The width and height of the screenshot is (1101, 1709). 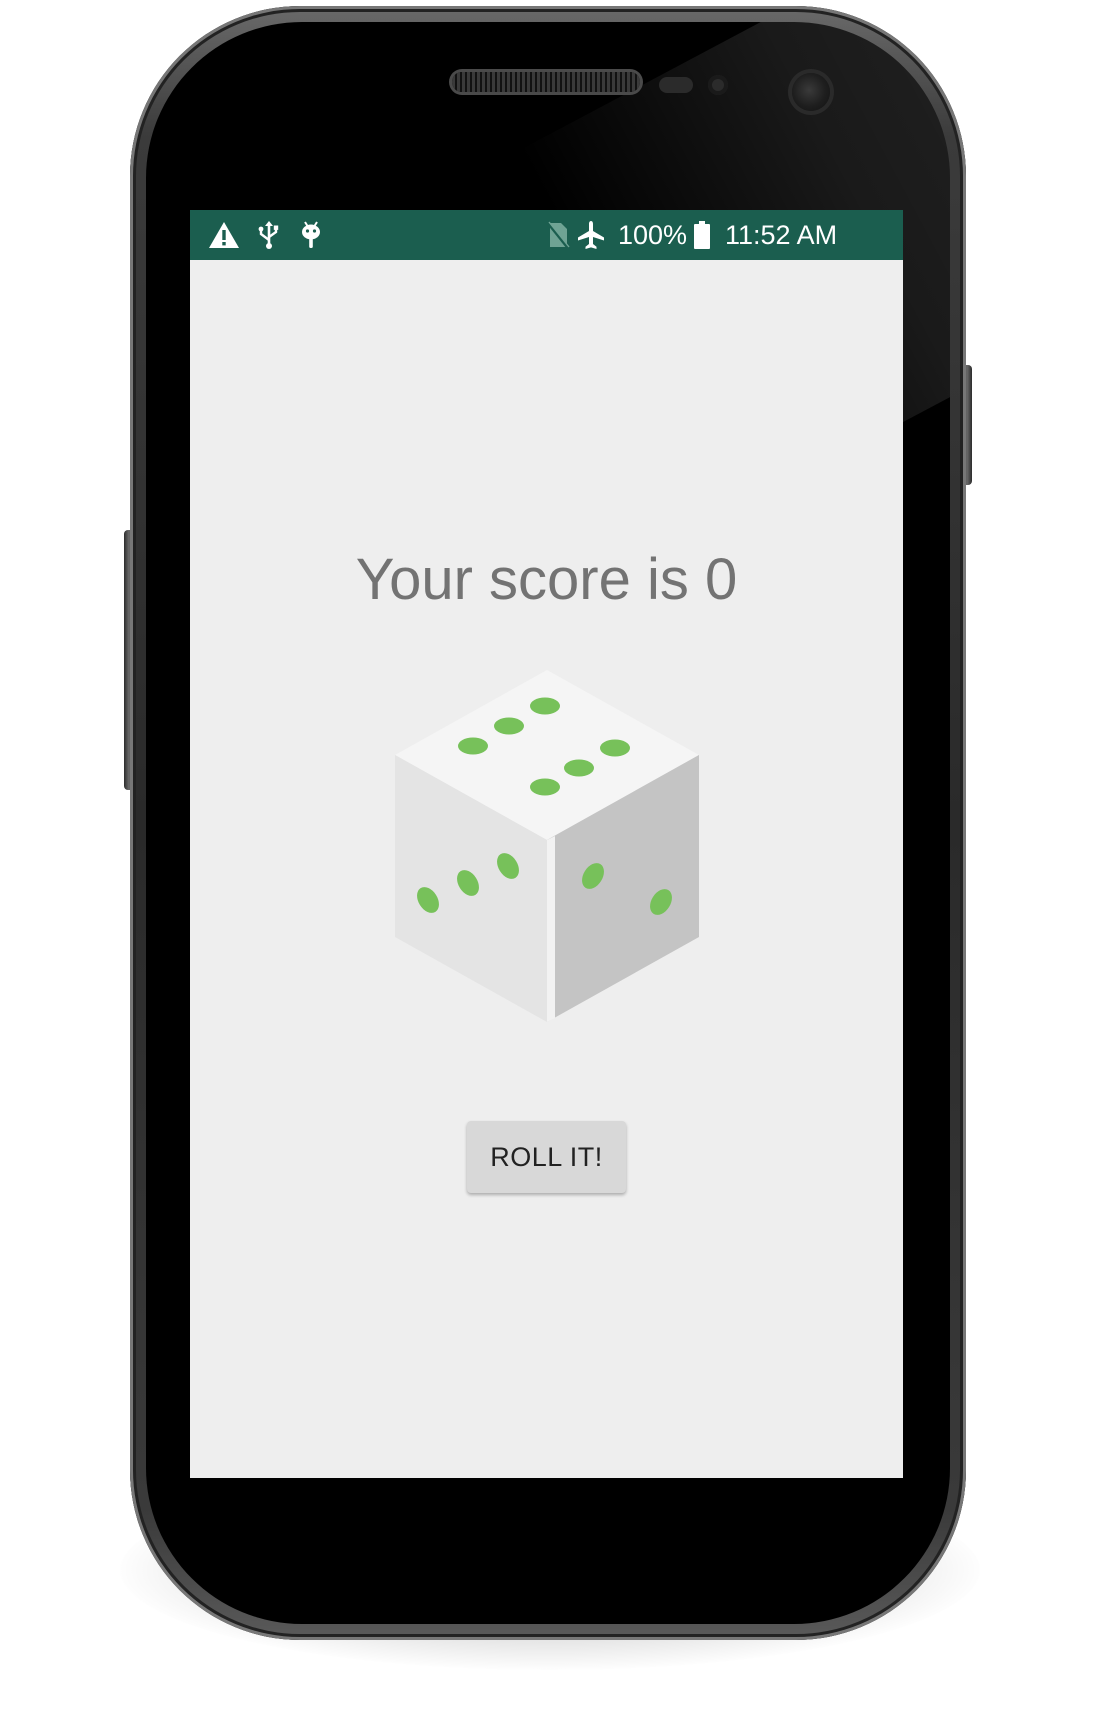 What do you see at coordinates (311, 234) in the screenshot?
I see `android-debug-icon` at bounding box center [311, 234].